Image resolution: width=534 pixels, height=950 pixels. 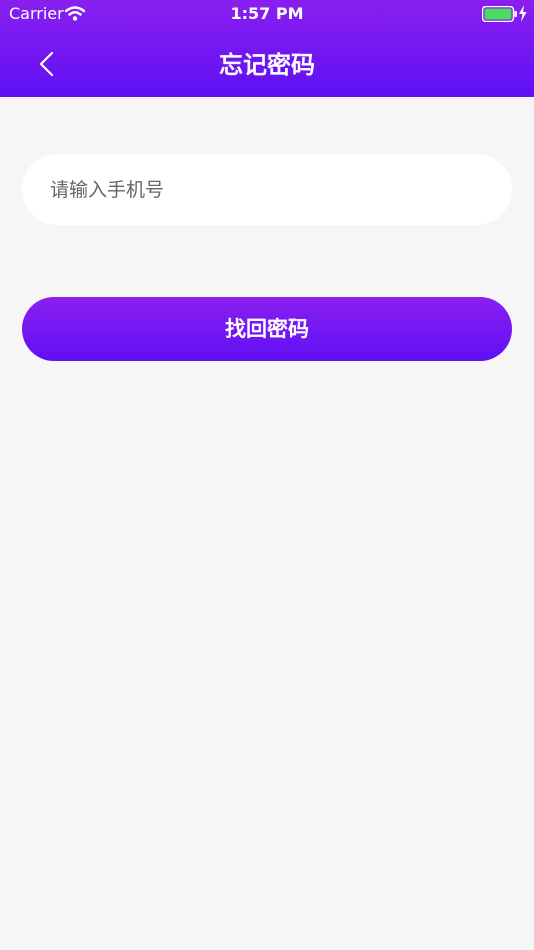 I want to click on header: Carrier 1:57 PM 忘记密码, so click(x=267, y=48).